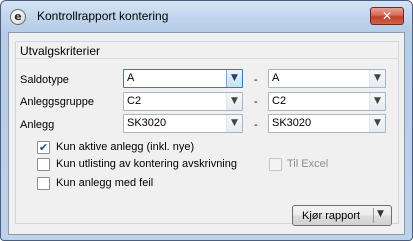 This screenshot has width=413, height=241. I want to click on anleggsgruppe-to-value: C2, so click(279, 101).